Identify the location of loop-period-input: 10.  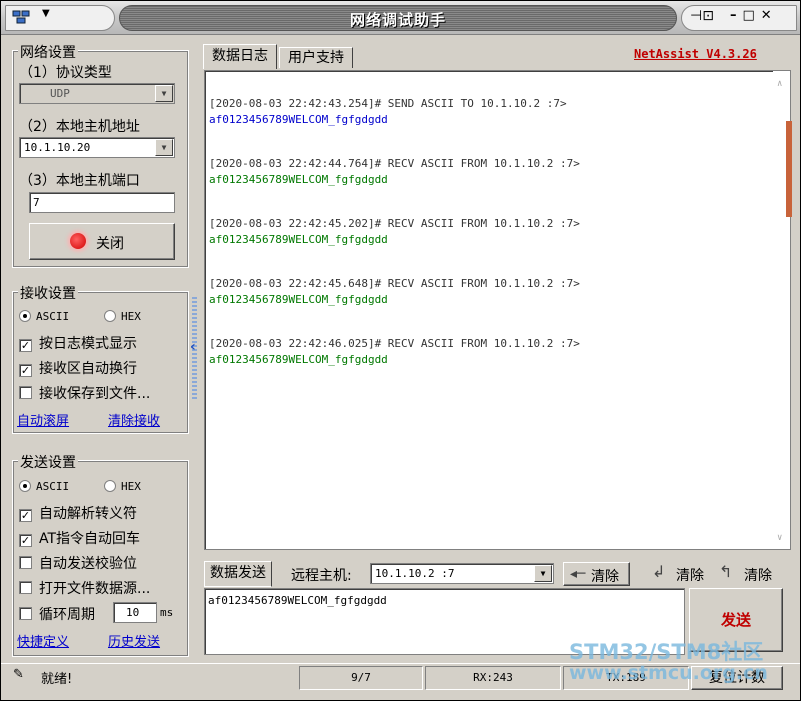
(135, 612).